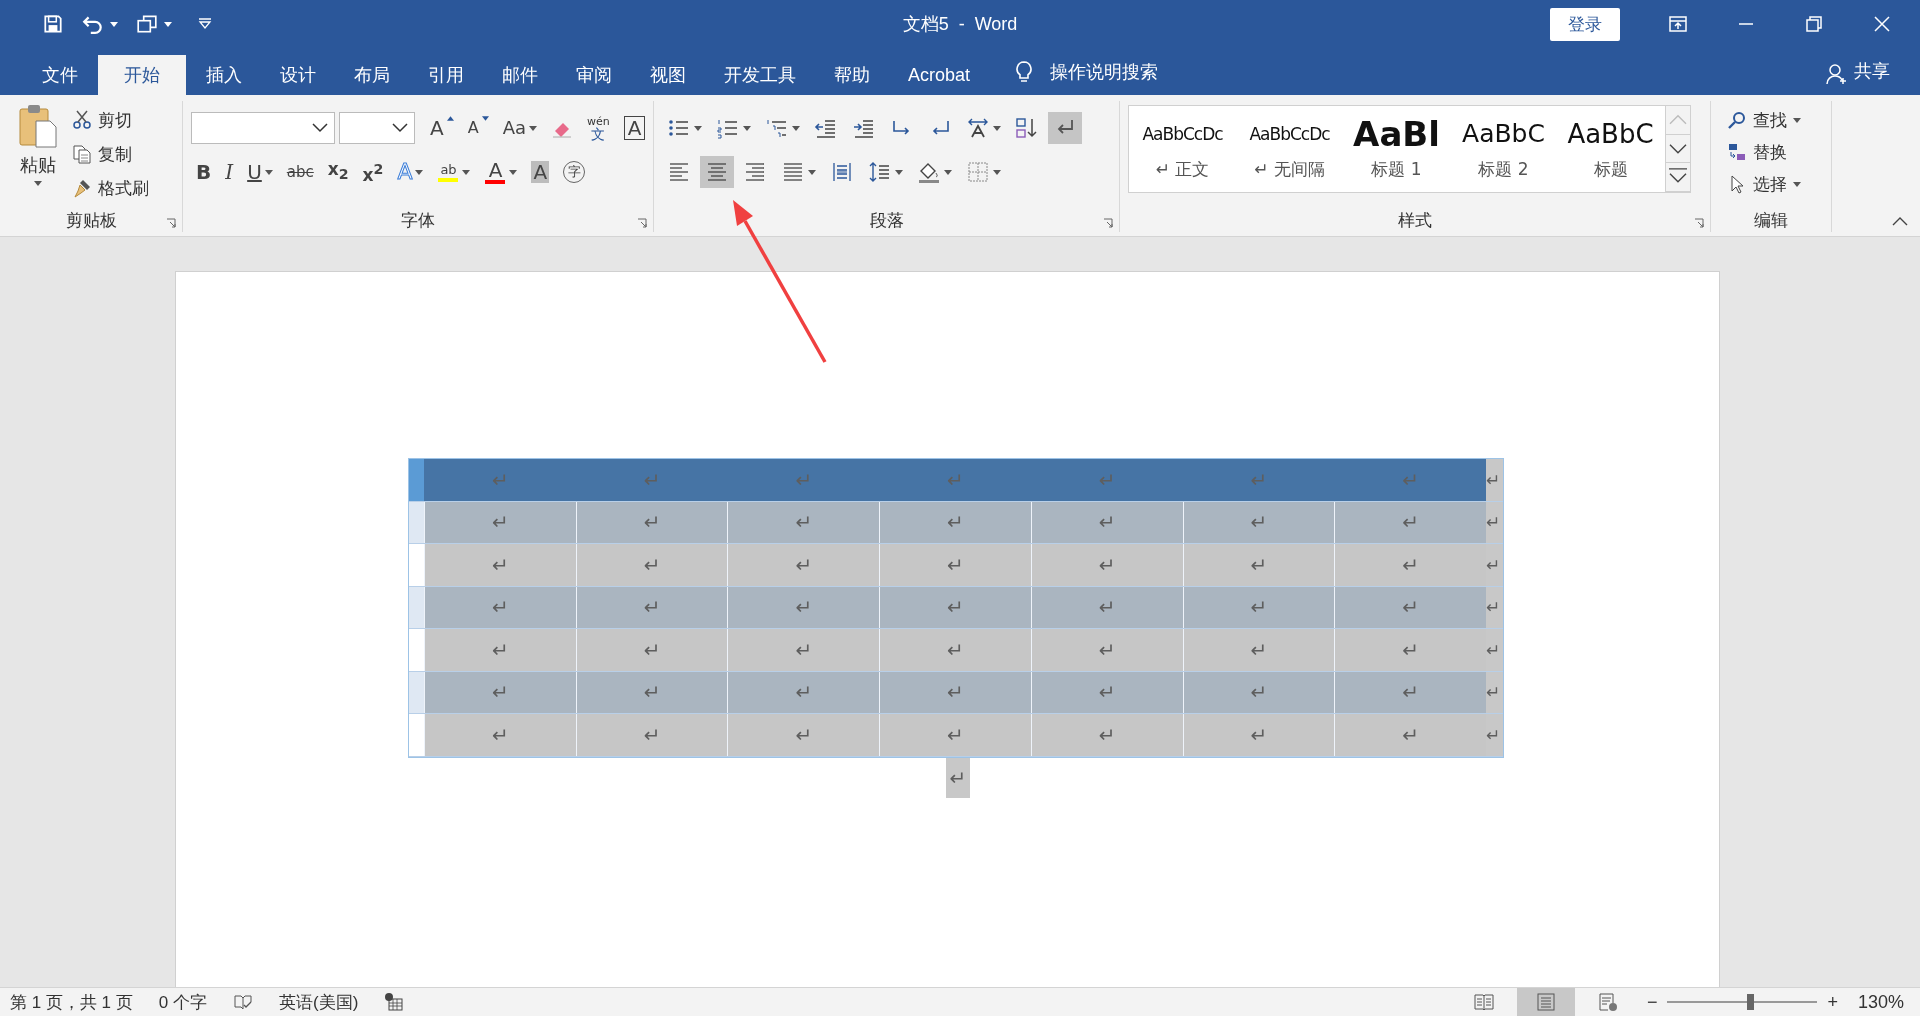 The height and width of the screenshot is (1016, 1920). Describe the element at coordinates (1678, 24) in the screenshot. I see `ribbon-display-icon` at that location.